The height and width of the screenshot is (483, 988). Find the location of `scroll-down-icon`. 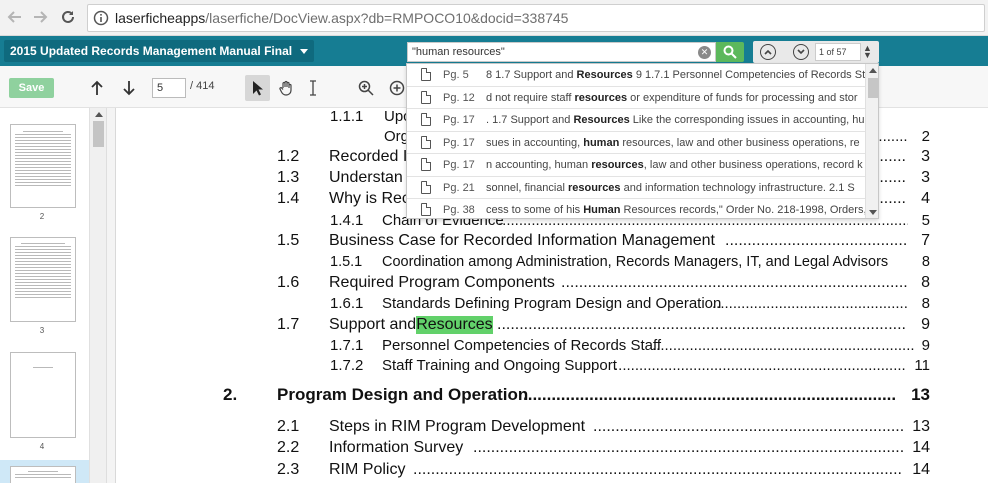

scroll-down-icon is located at coordinates (873, 212).